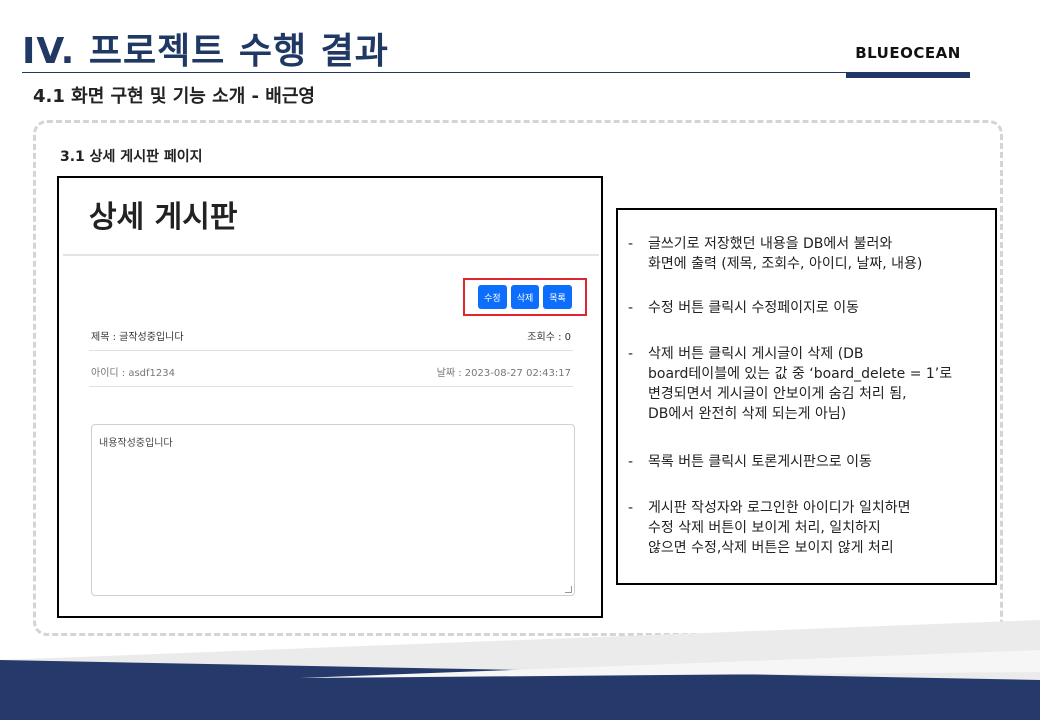  What do you see at coordinates (771, 548) in the screenshot?
I see `bullet-line: 않으면 수정,삭제 버튼은 보이지 않게 처리` at bounding box center [771, 548].